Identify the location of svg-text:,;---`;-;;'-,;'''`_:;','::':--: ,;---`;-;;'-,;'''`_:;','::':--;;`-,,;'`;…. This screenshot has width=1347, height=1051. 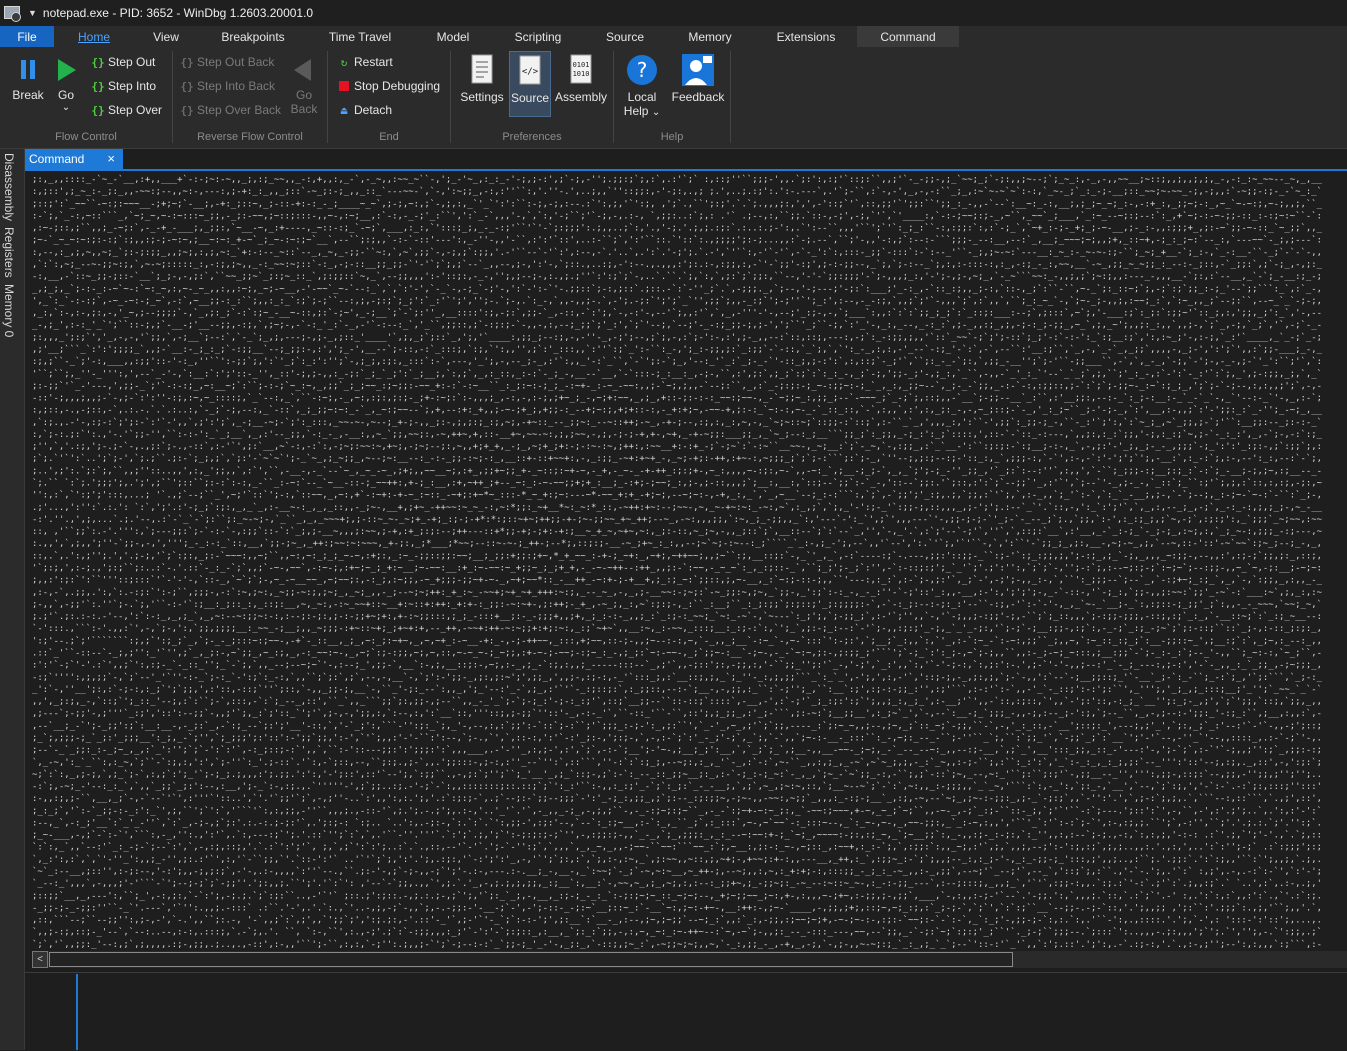
(677, 713).